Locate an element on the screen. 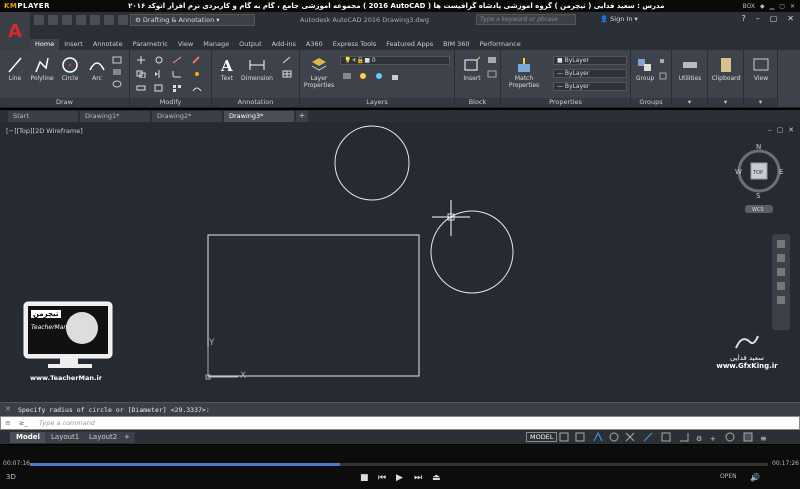  table-icon is located at coordinates (287, 74).